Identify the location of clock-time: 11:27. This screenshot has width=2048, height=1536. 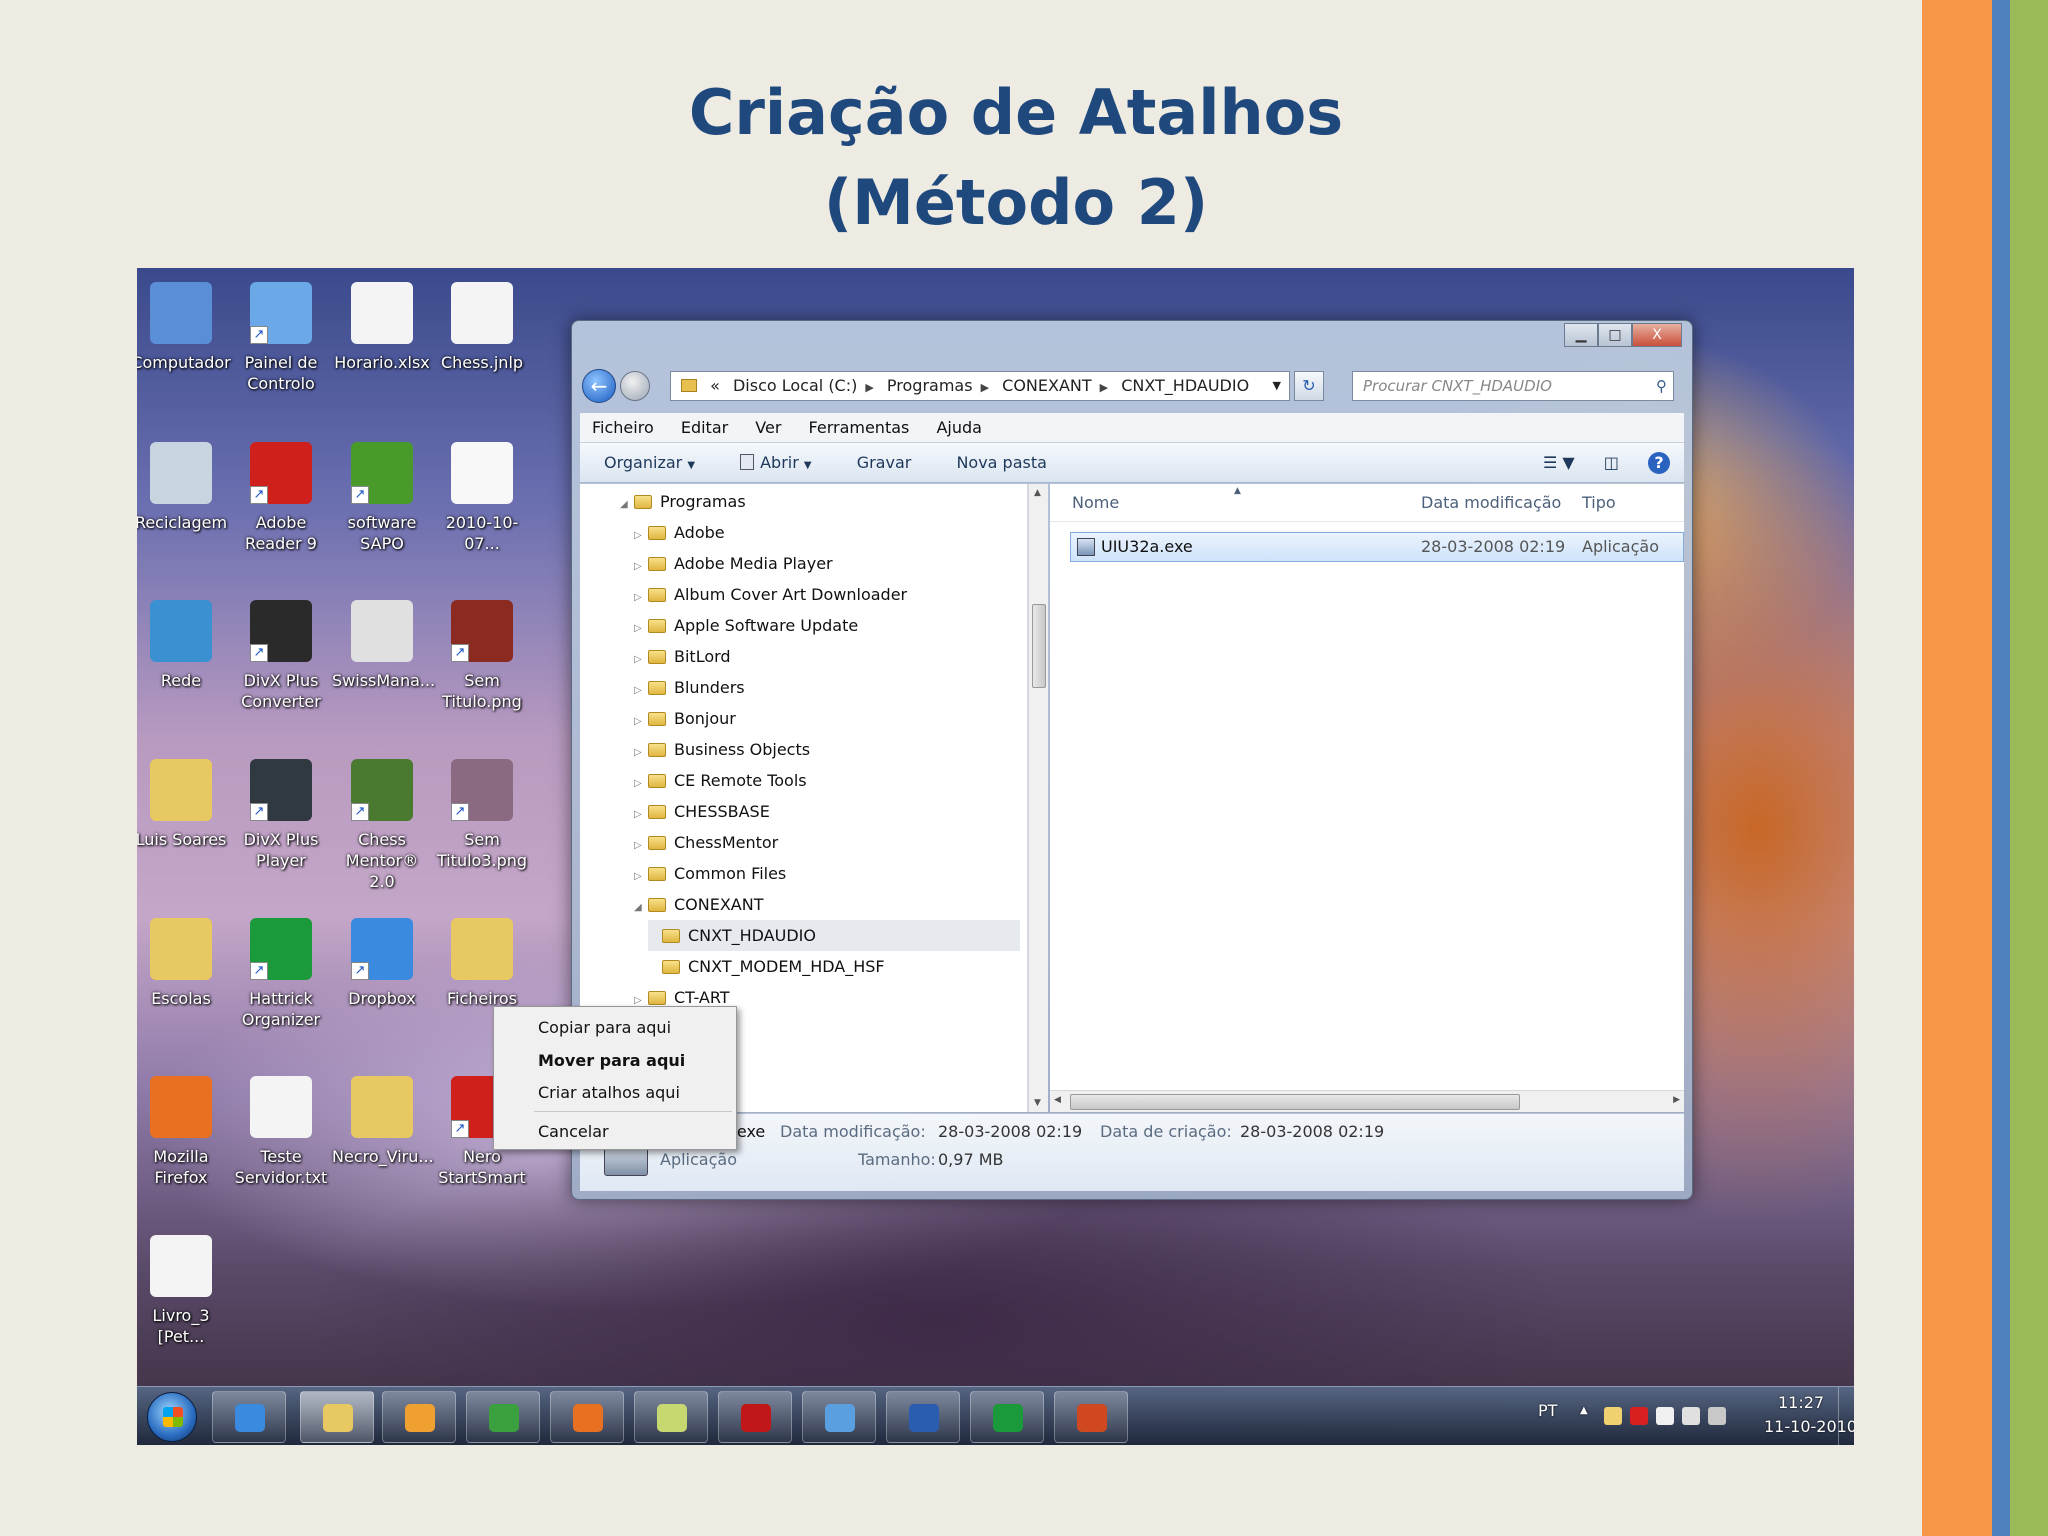
(1801, 1402).